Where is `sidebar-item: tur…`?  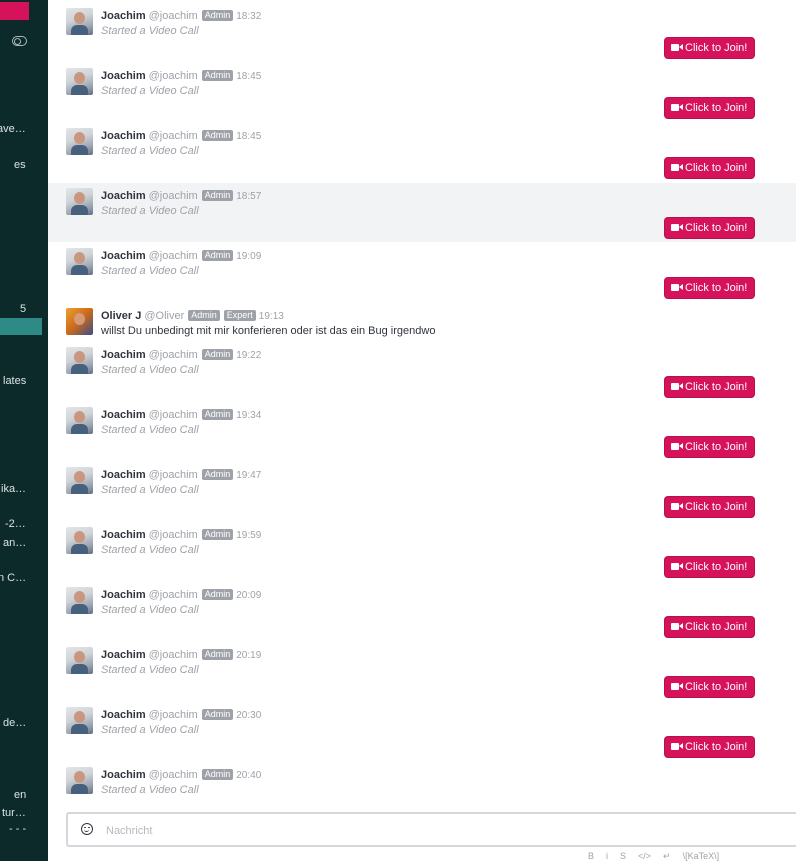 sidebar-item: tur… is located at coordinates (14, 813).